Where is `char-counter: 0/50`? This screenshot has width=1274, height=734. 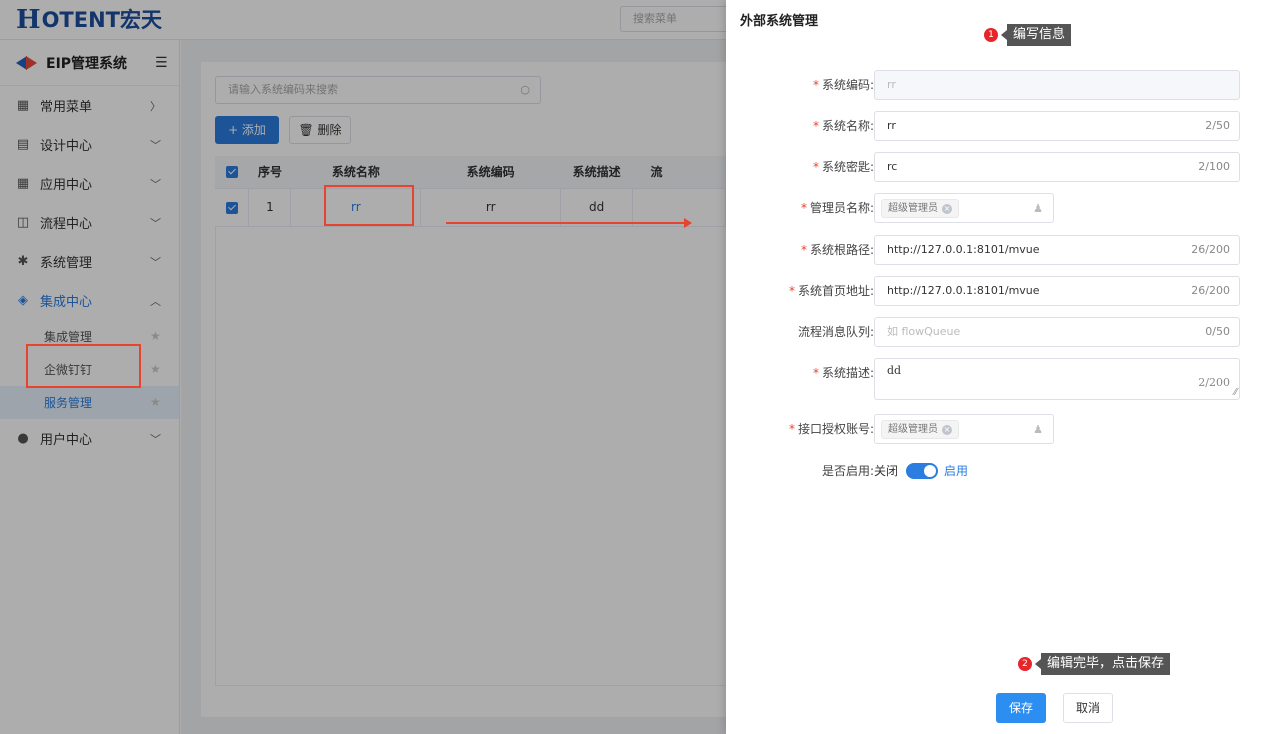 char-counter: 0/50 is located at coordinates (1217, 331).